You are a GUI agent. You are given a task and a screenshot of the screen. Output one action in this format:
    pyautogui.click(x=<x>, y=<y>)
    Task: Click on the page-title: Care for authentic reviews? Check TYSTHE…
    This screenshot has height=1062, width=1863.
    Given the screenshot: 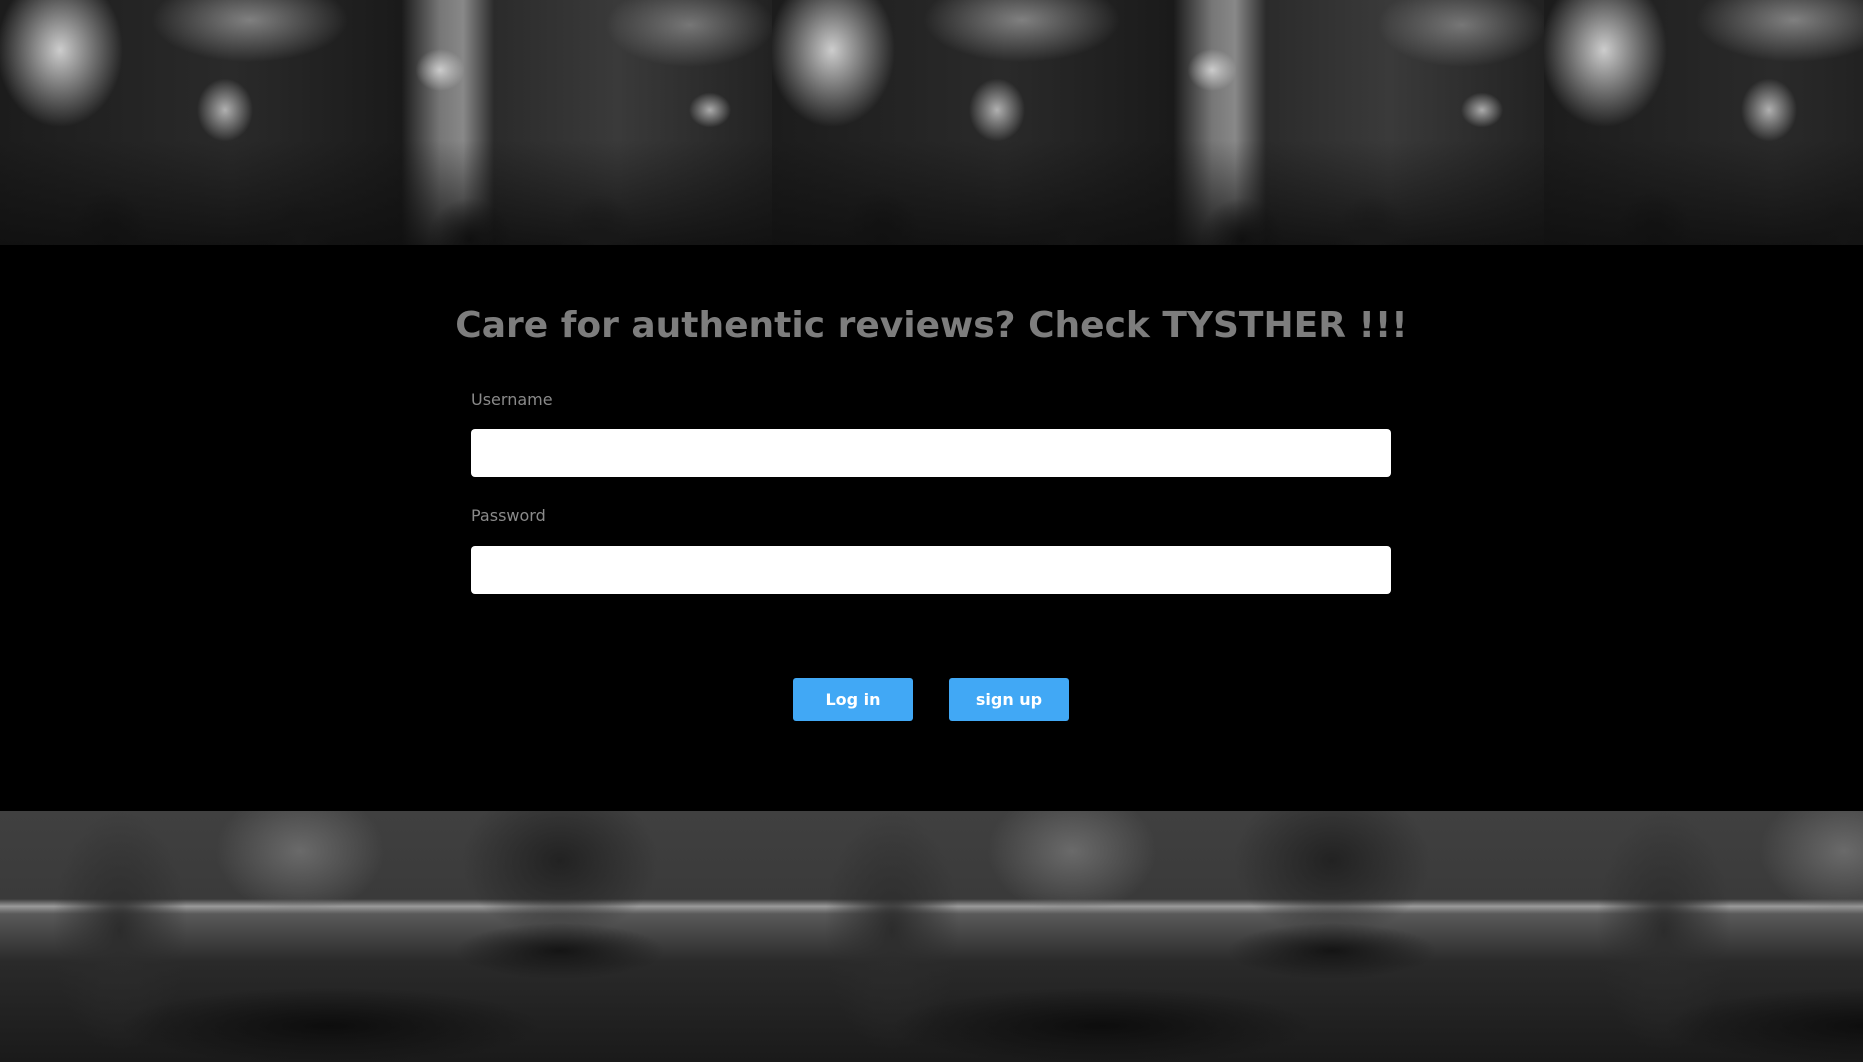 What is the action you would take?
    pyautogui.click(x=931, y=325)
    